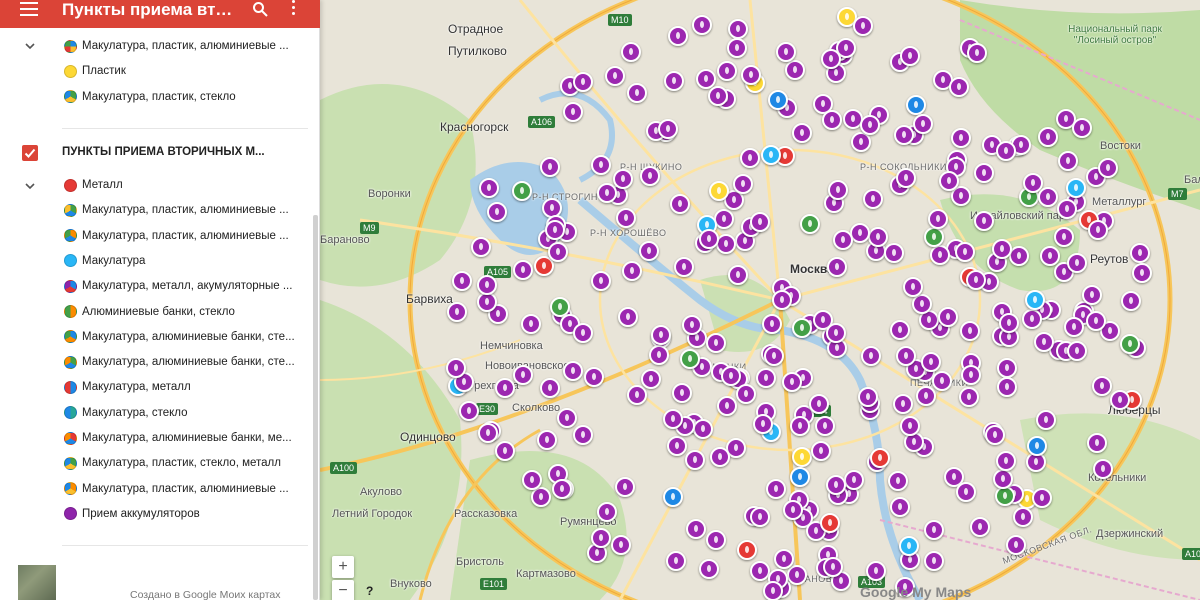 This screenshot has height=600, width=1200. What do you see at coordinates (294, 8) in the screenshot?
I see `more-options-icon` at bounding box center [294, 8].